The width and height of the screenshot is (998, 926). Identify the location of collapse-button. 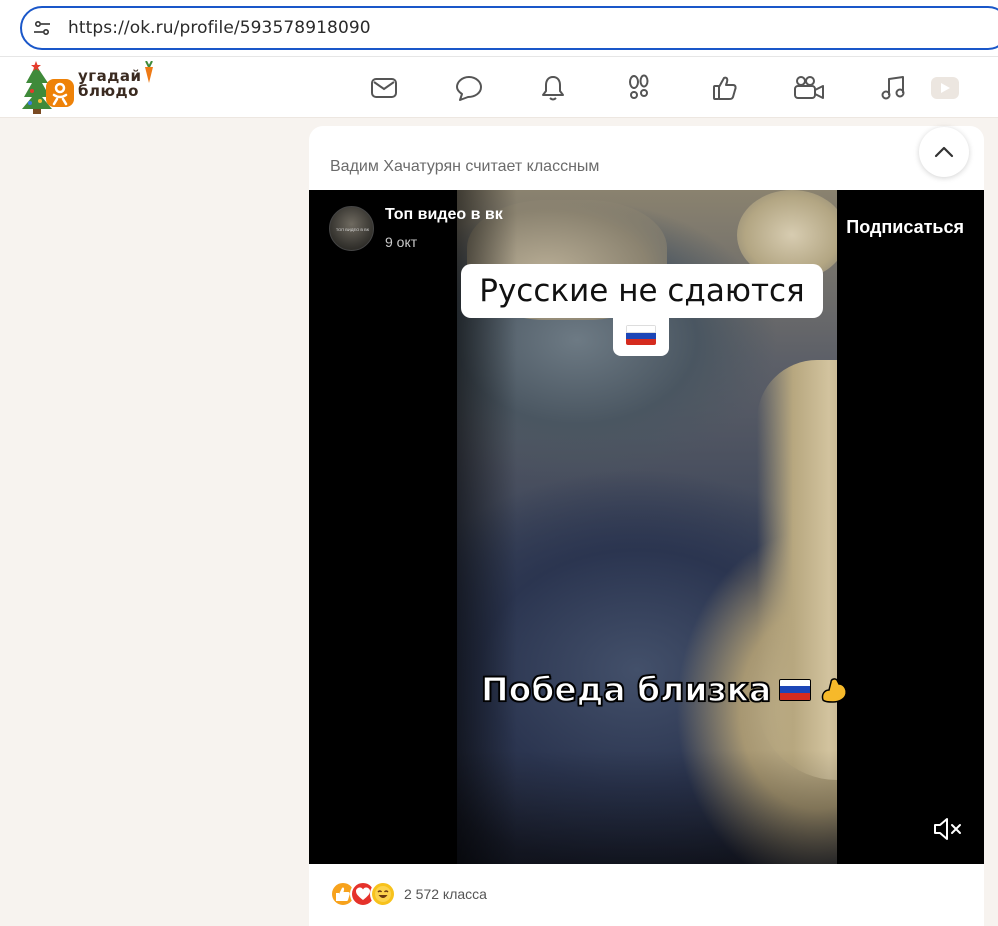
(944, 152).